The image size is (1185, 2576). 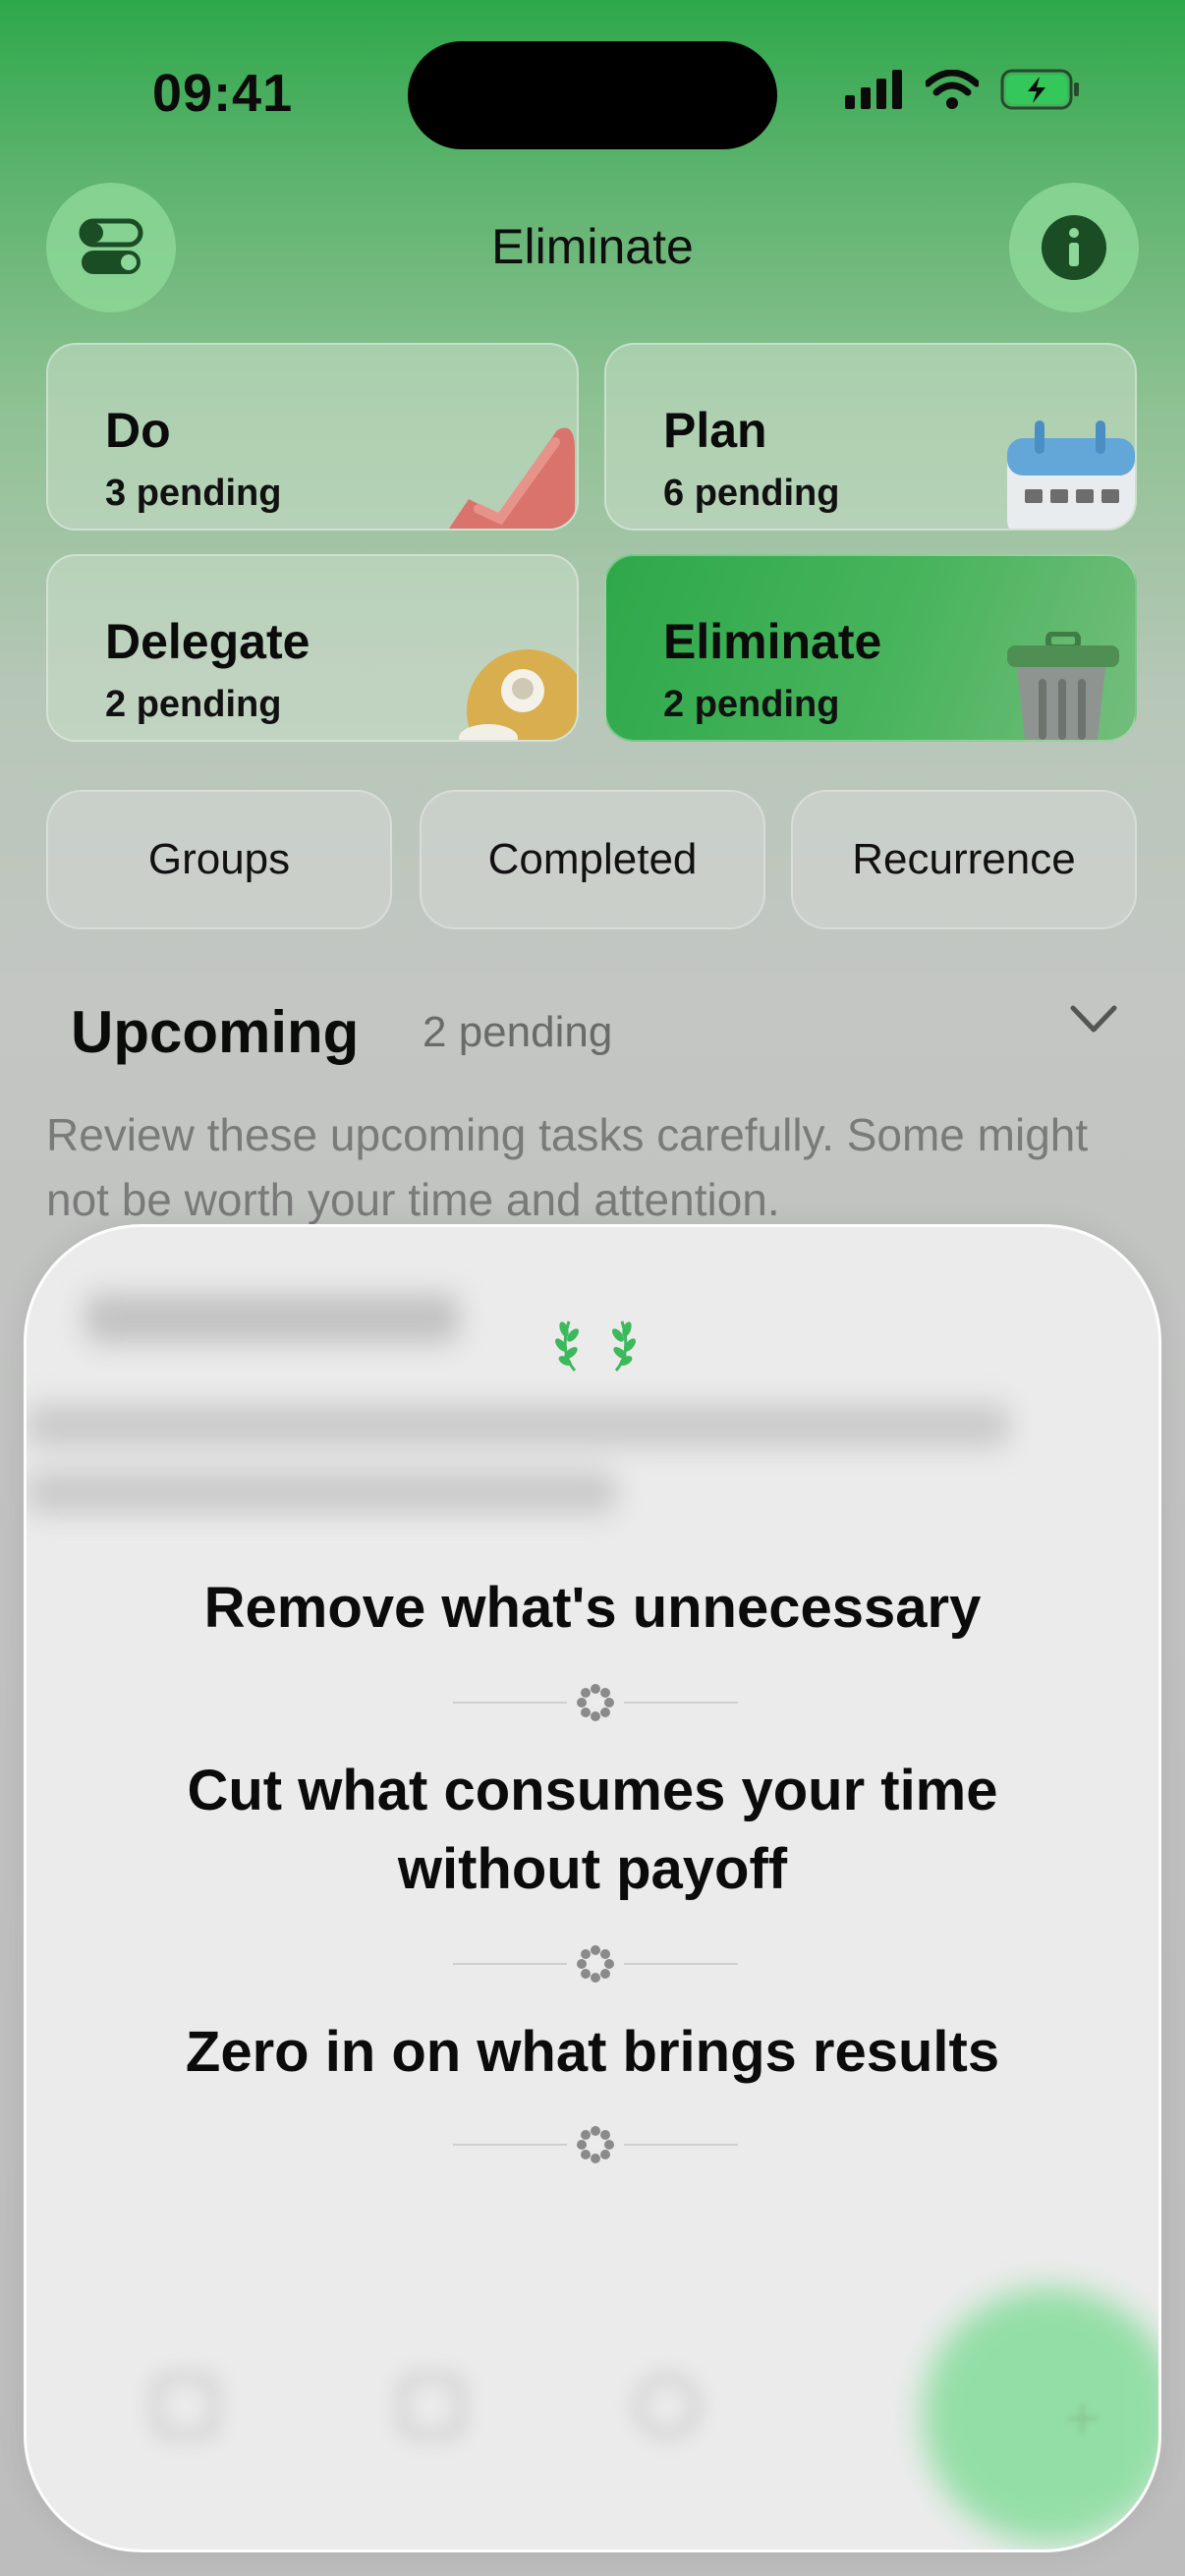 What do you see at coordinates (272, 1318) in the screenshot?
I see `blurred-section-title` at bounding box center [272, 1318].